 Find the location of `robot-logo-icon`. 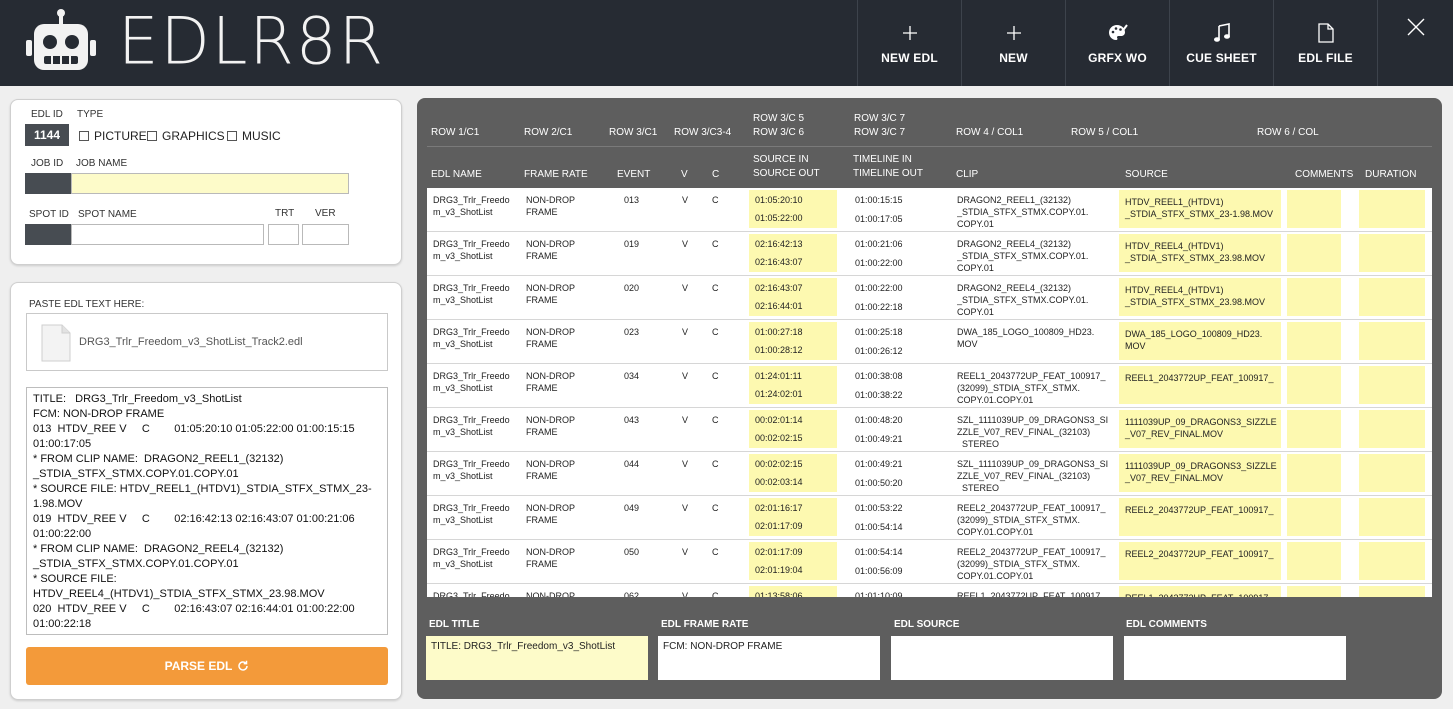

robot-logo-icon is located at coordinates (61, 39).